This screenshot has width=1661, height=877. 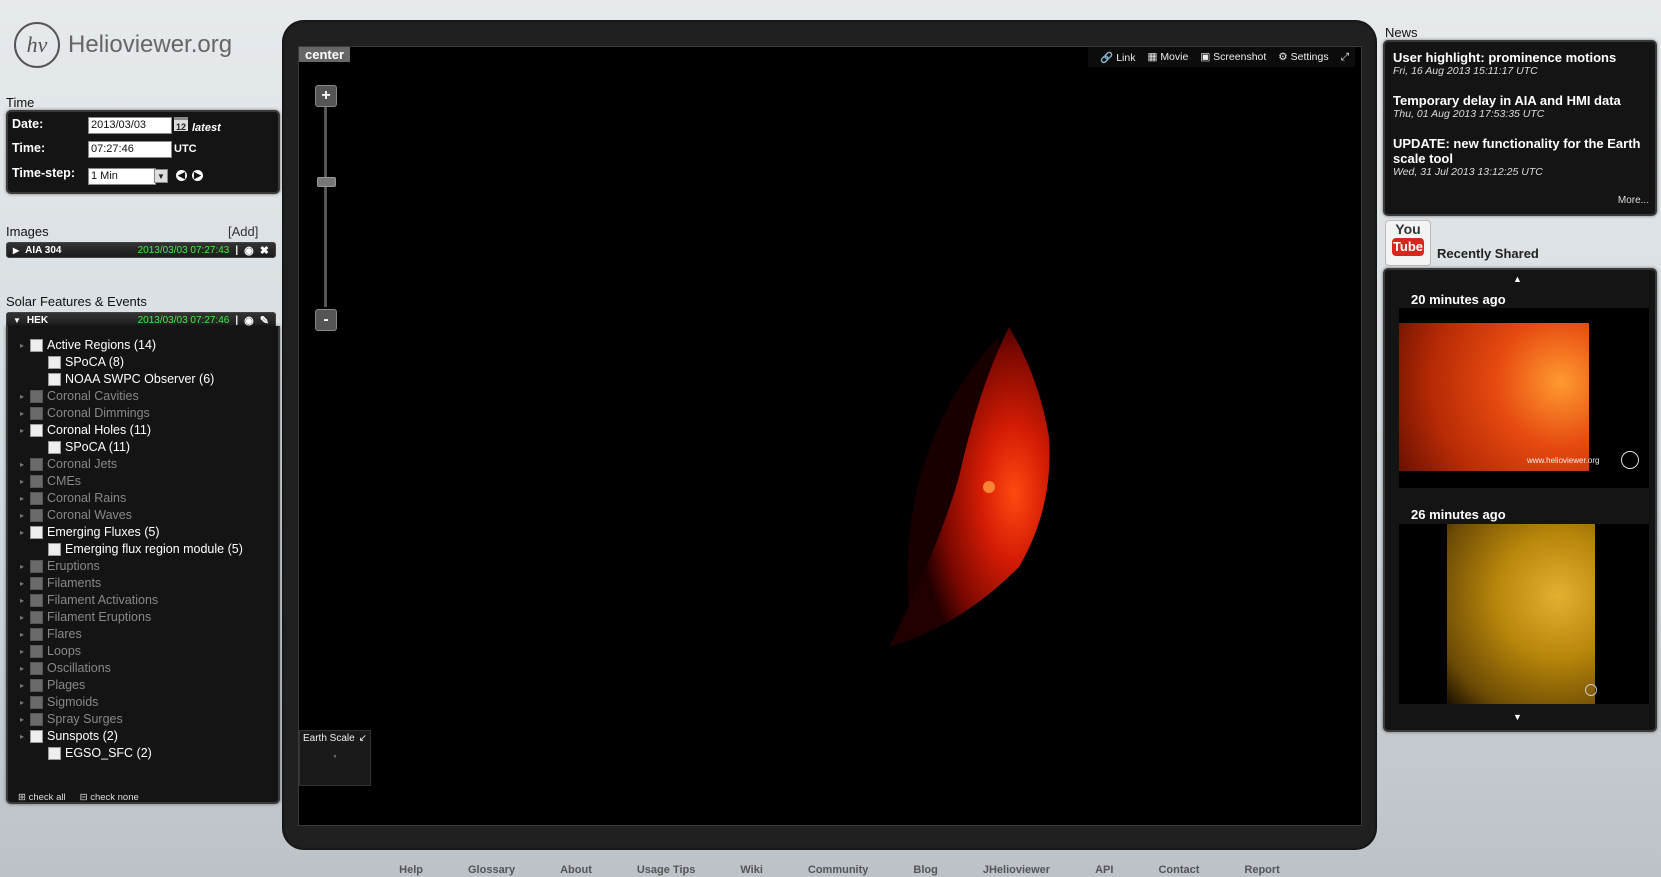 I want to click on logo: hv Helioviewer.org, so click(x=123, y=45).